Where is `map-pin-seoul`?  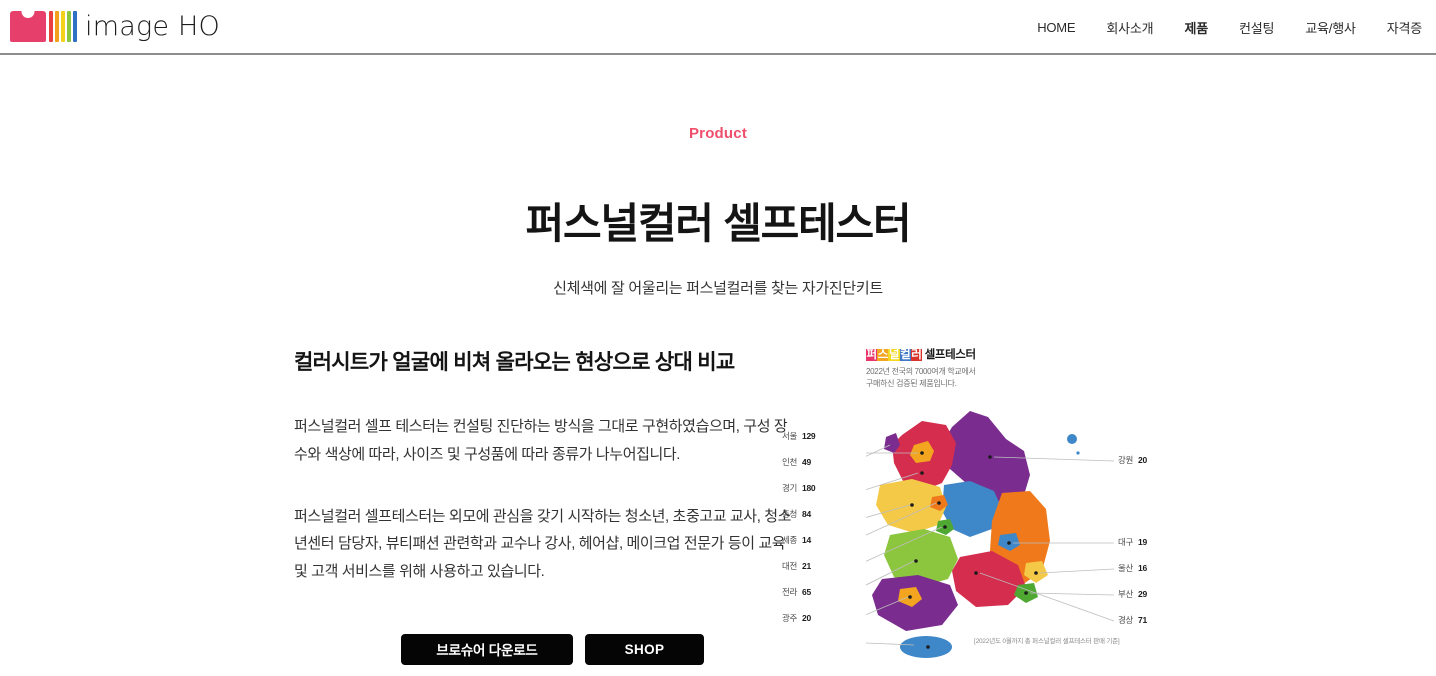
map-pin-seoul is located at coordinates (922, 453).